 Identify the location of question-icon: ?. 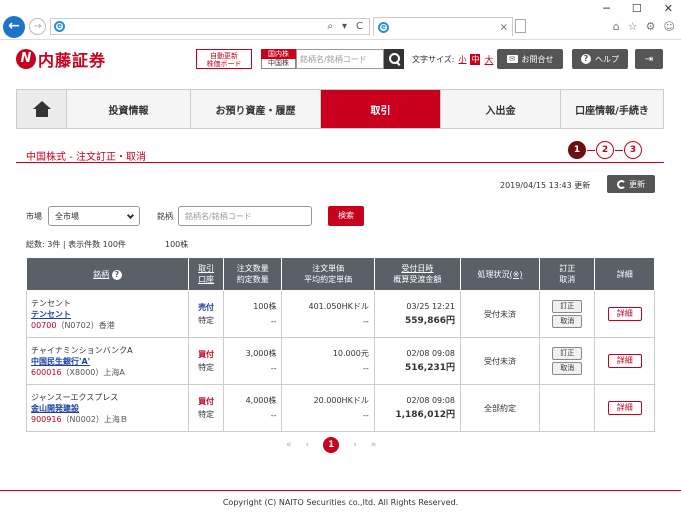
(586, 59).